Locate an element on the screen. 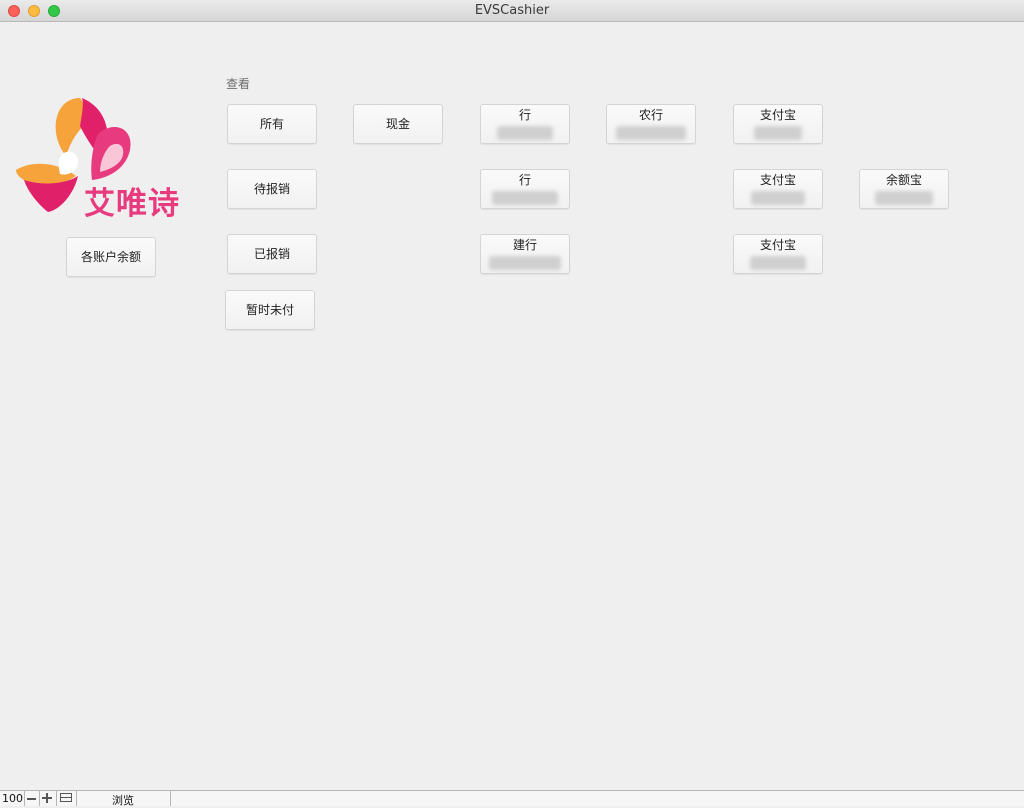 Image resolution: width=1024 pixels, height=808 pixels. cash-label: 现金 is located at coordinates (397, 124).